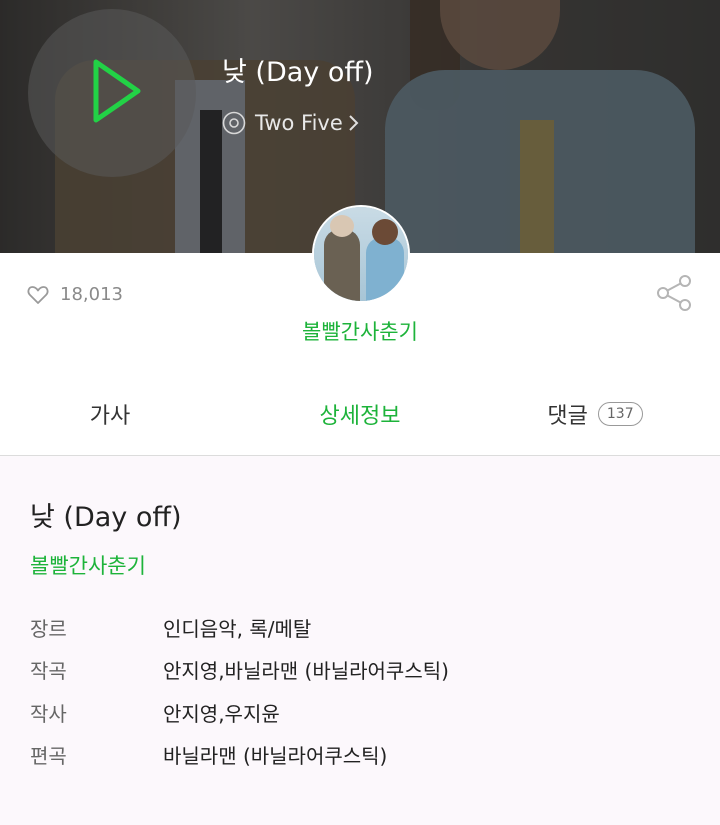 This screenshot has height=825, width=720. What do you see at coordinates (48, 713) in the screenshot?
I see `detail-label: 작사` at bounding box center [48, 713].